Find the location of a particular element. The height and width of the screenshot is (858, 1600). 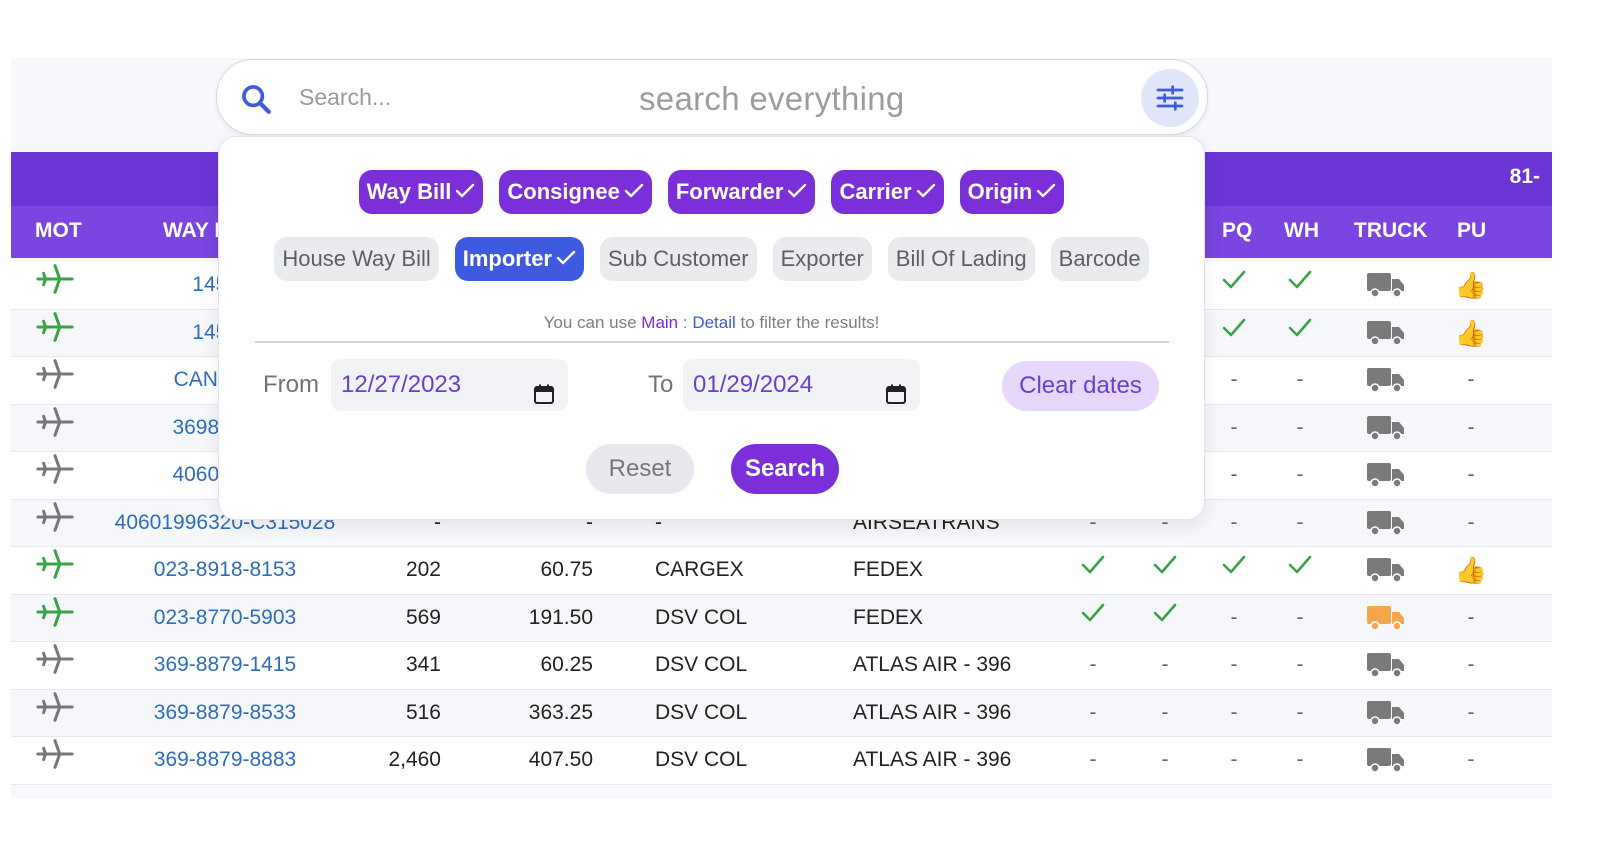

table-row: 023-8918-8153 202 60.75 CARGEX FEDEX 👍 is located at coordinates (781, 571).